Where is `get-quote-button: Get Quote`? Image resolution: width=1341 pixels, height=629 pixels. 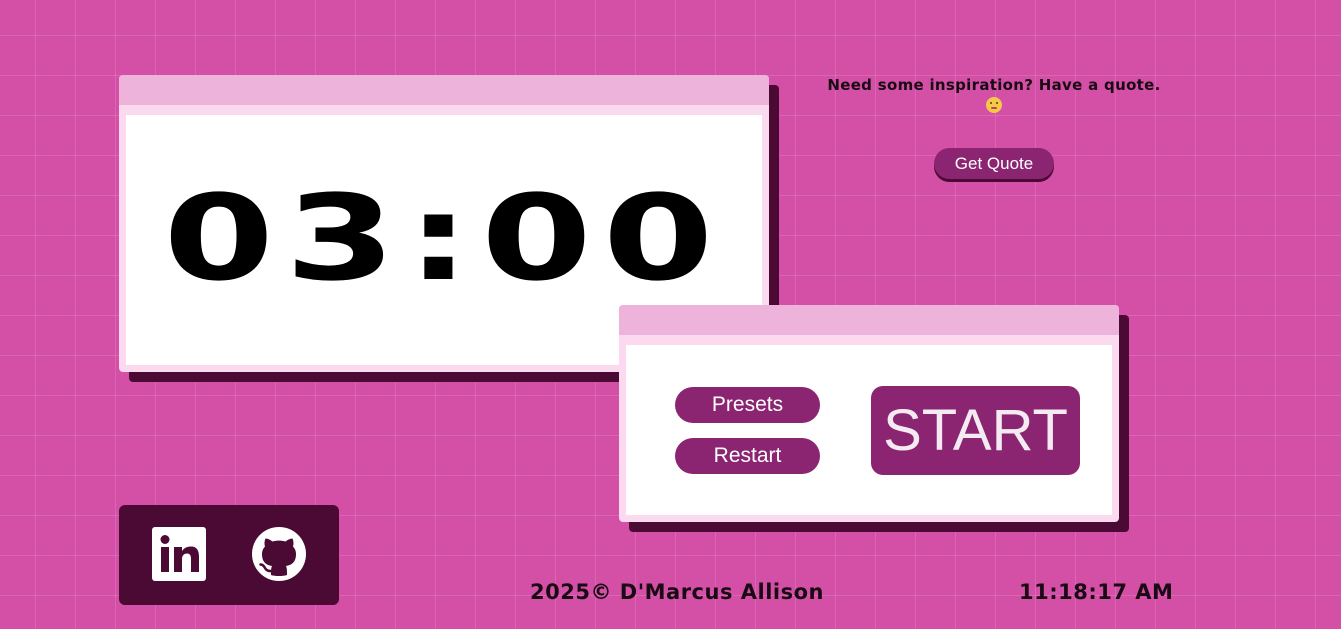 get-quote-button: Get Quote is located at coordinates (994, 163).